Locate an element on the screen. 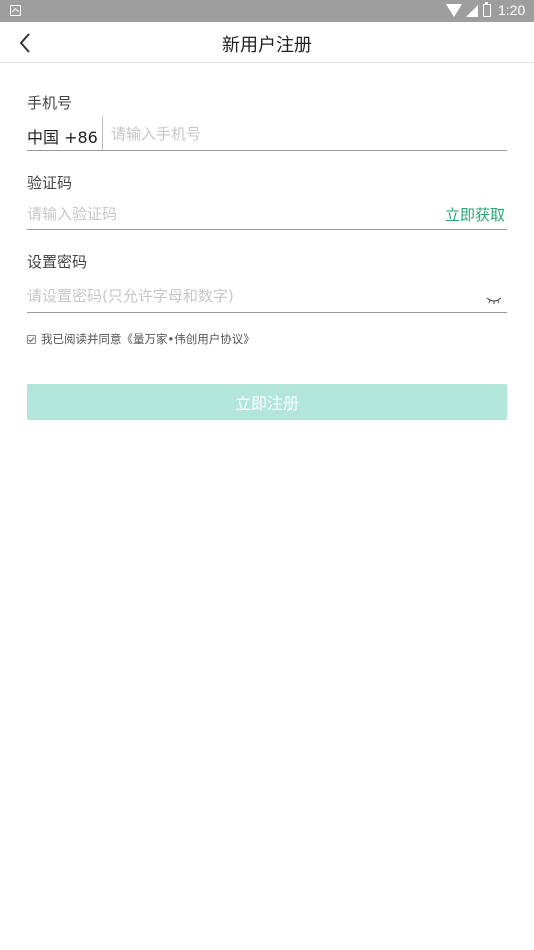  status-bar: 1:20 is located at coordinates (267, 11).